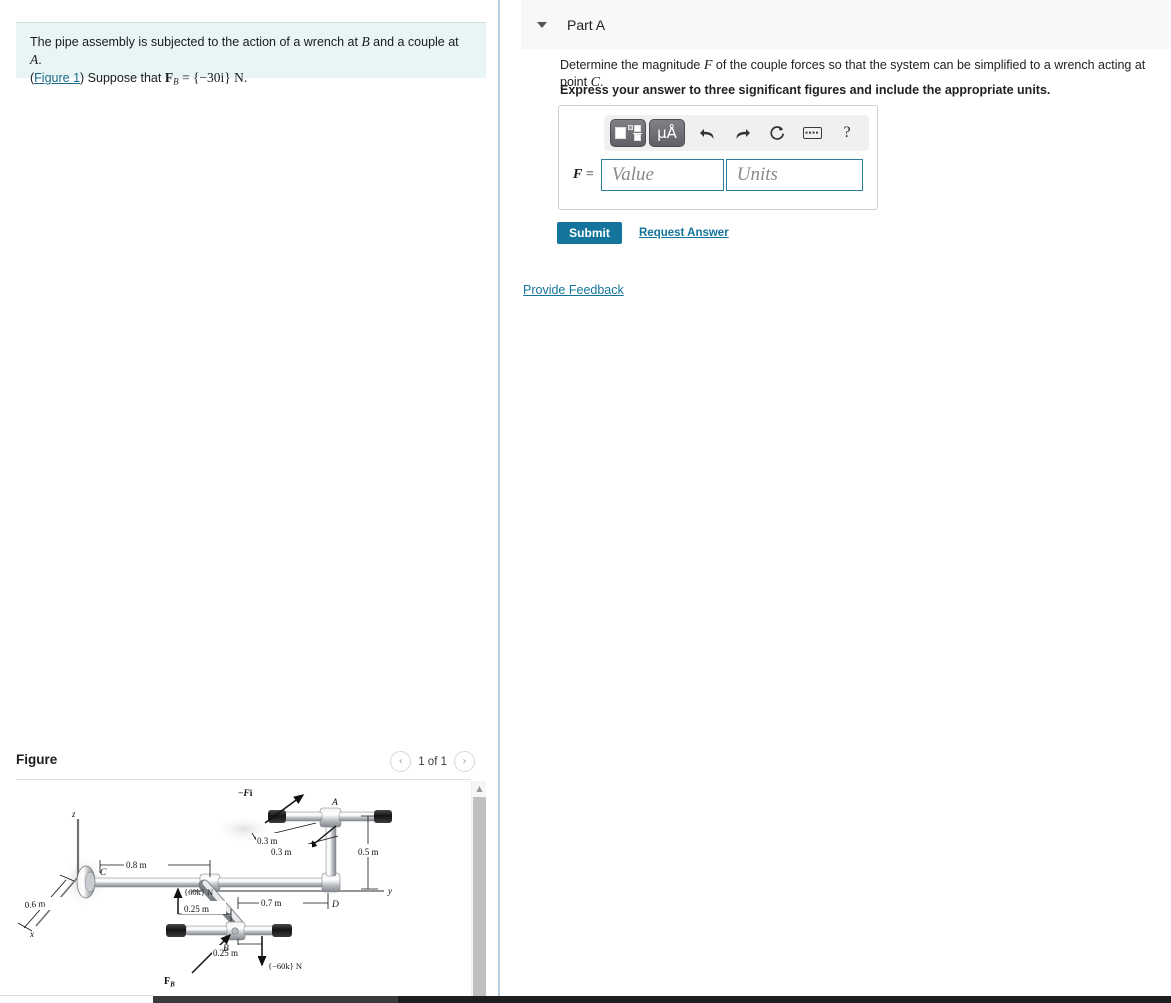  I want to click on answer-label-eq: =, so click(588, 174).